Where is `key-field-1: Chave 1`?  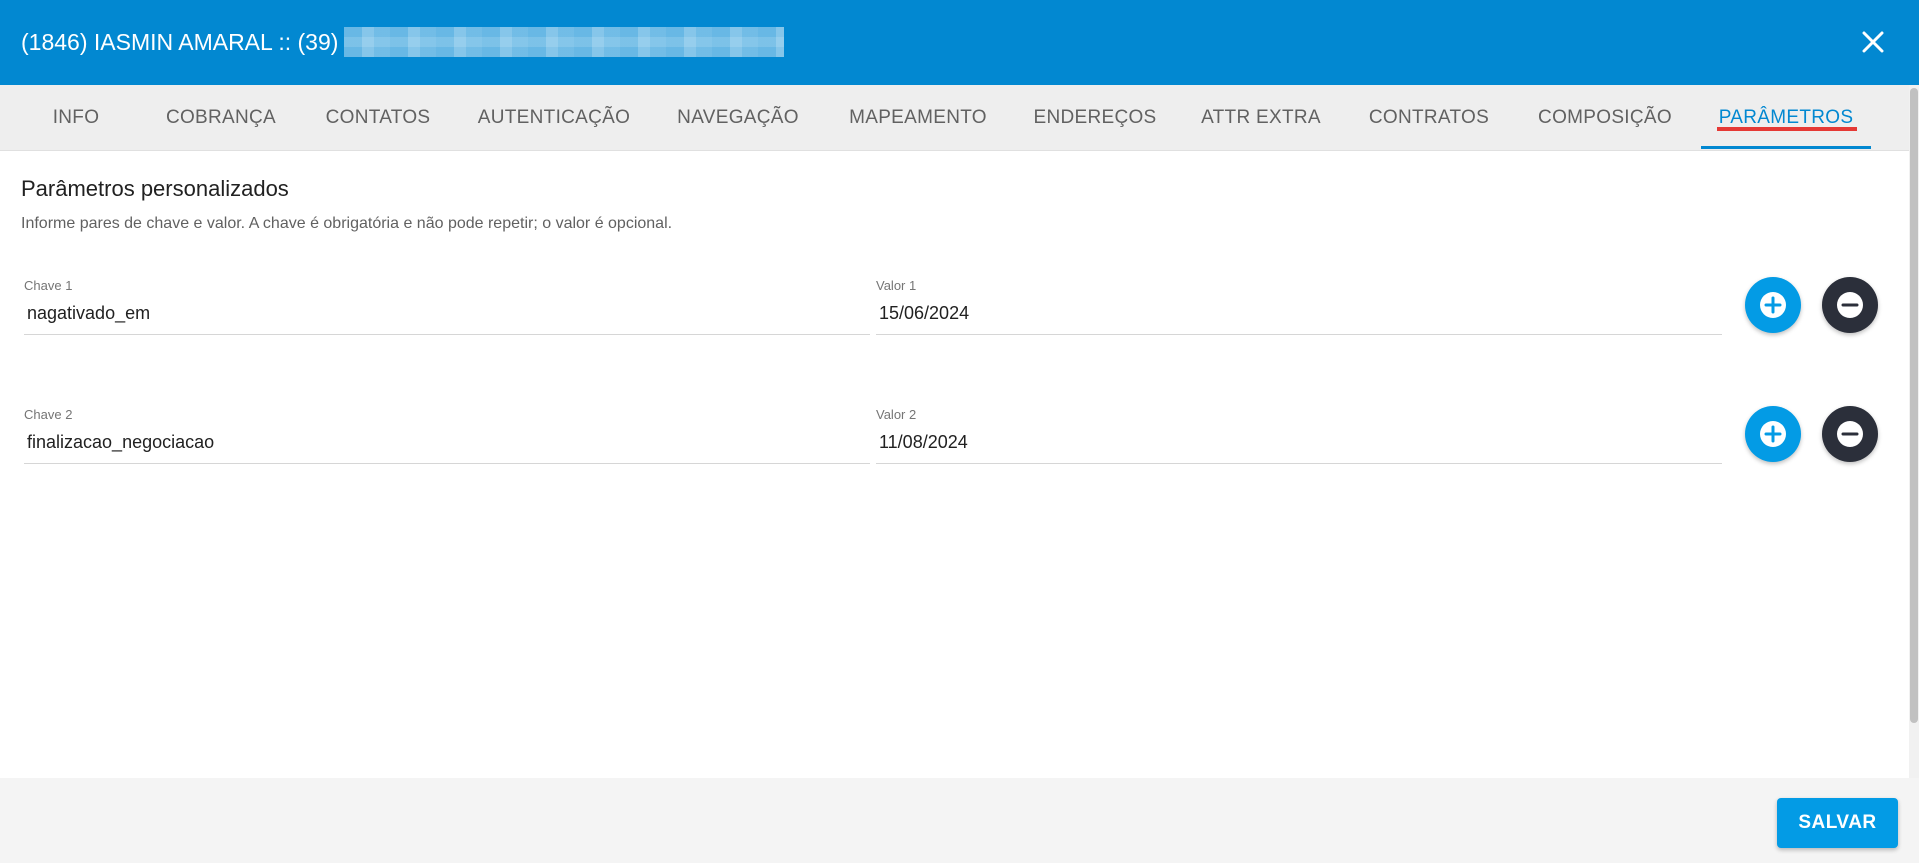
key-field-1: Chave 1 is located at coordinates (447, 306).